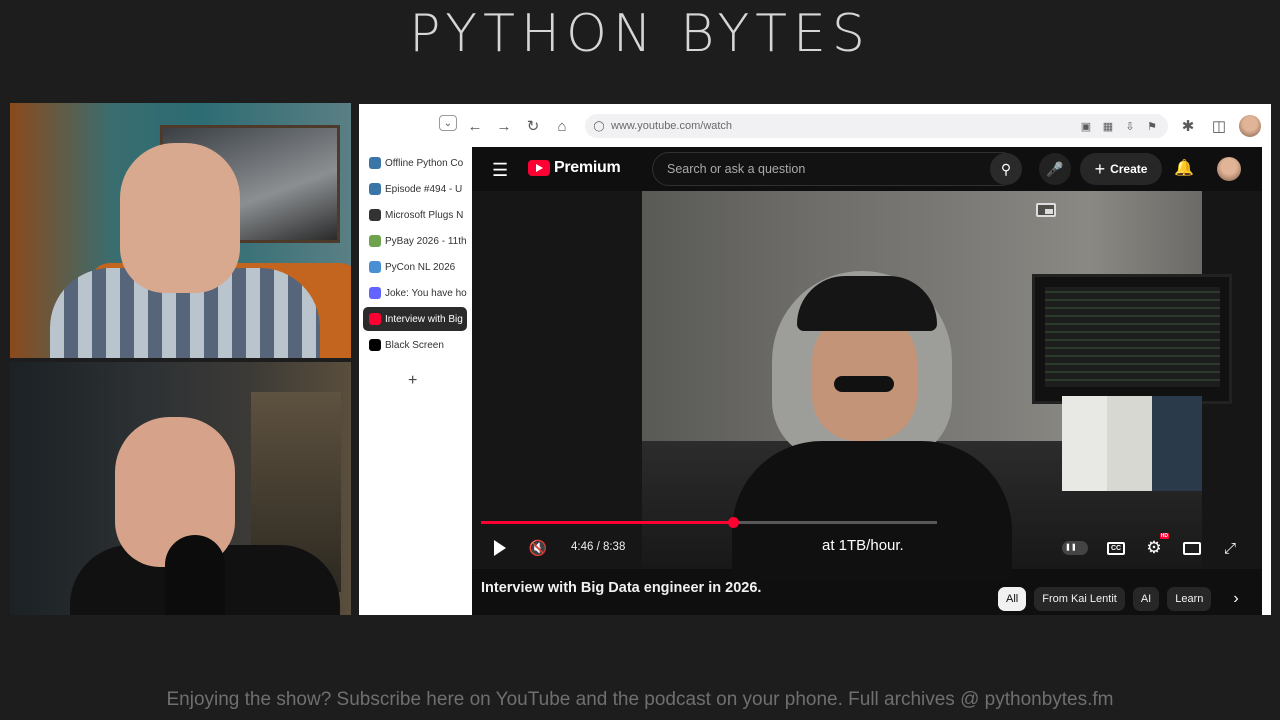 This screenshot has height=720, width=1280. What do you see at coordinates (1155, 546) in the screenshot?
I see `settings-gear-icon: ⚙ HD` at bounding box center [1155, 546].